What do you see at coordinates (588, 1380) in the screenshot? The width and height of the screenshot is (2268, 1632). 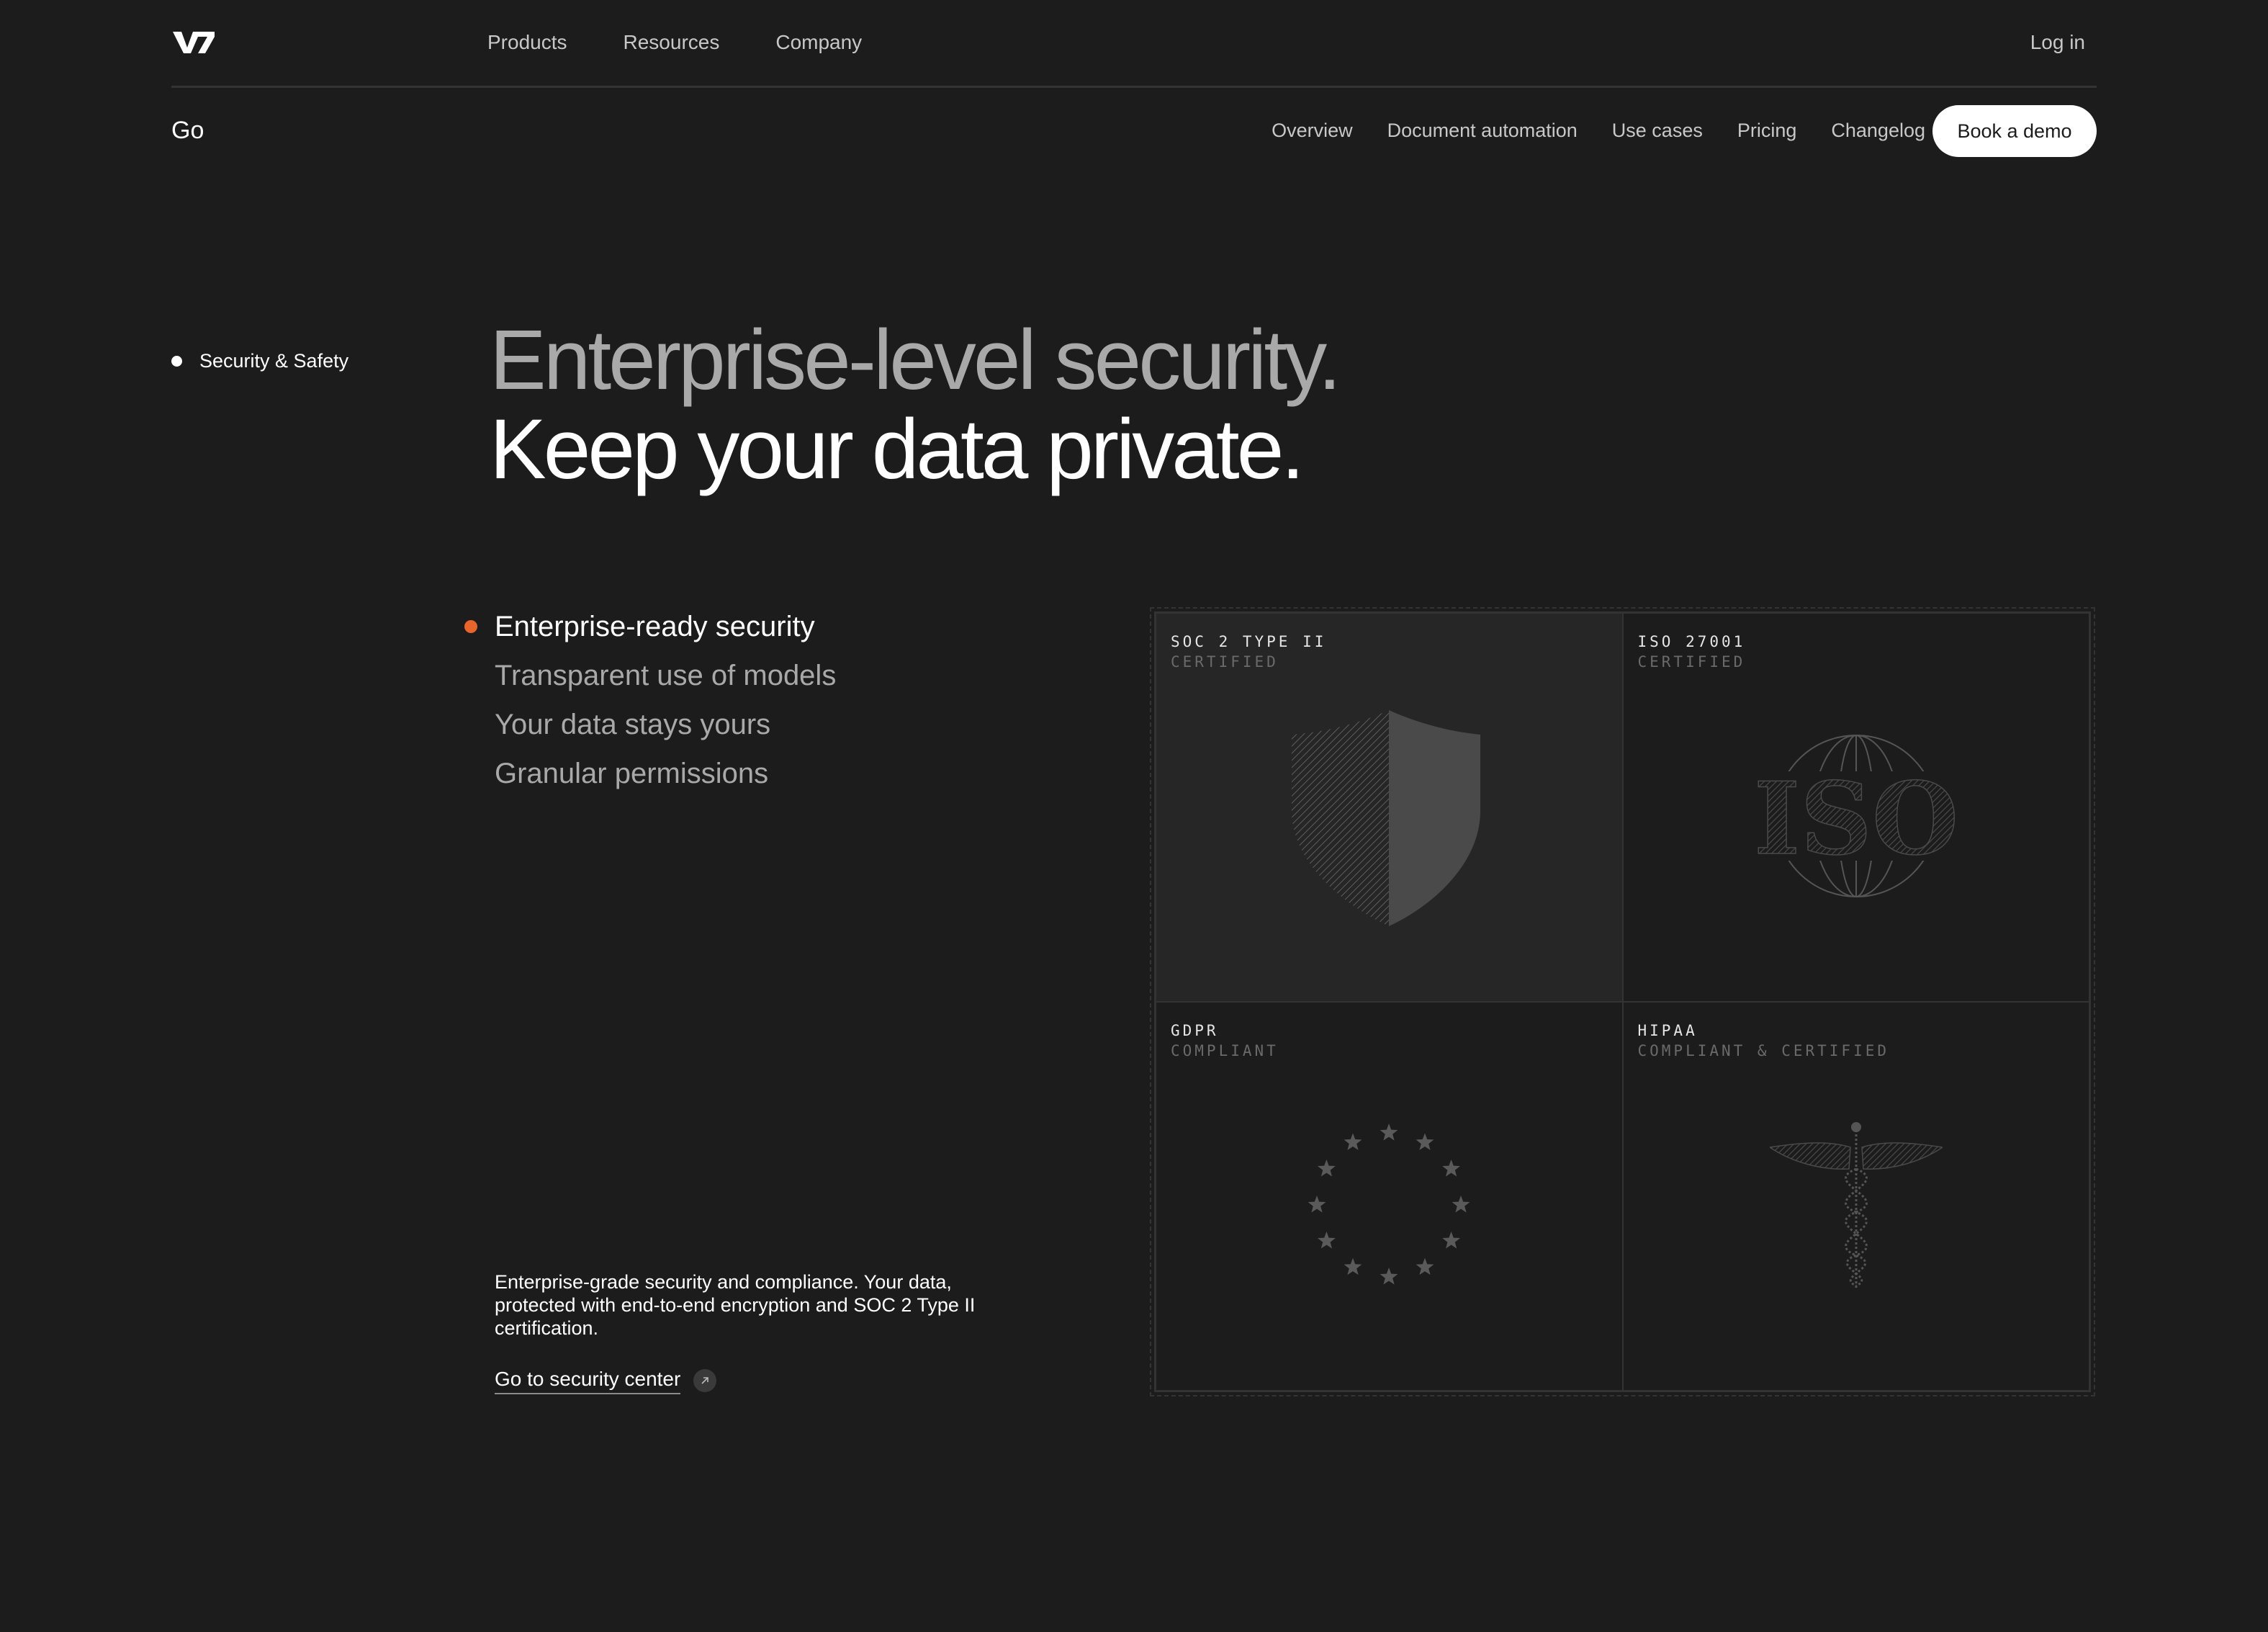 I see `security-center-link-label: Go to security center` at bounding box center [588, 1380].